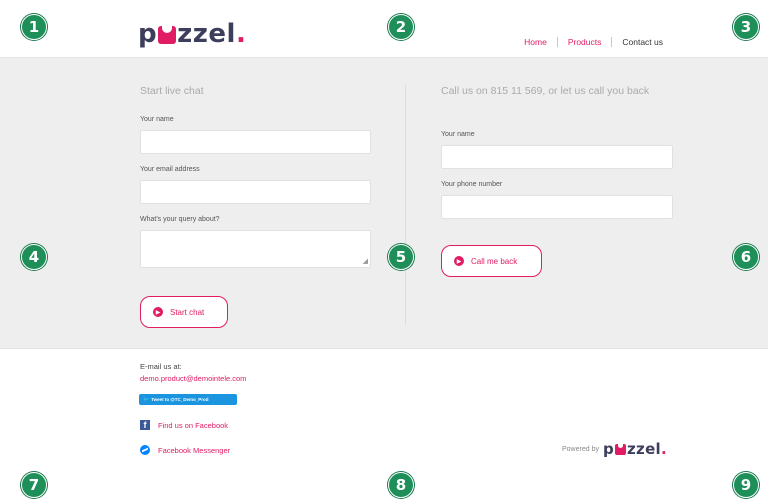 This screenshot has width=768, height=504. What do you see at coordinates (146, 399) in the screenshot?
I see `twitter-bird-icon: 🐦` at bounding box center [146, 399].